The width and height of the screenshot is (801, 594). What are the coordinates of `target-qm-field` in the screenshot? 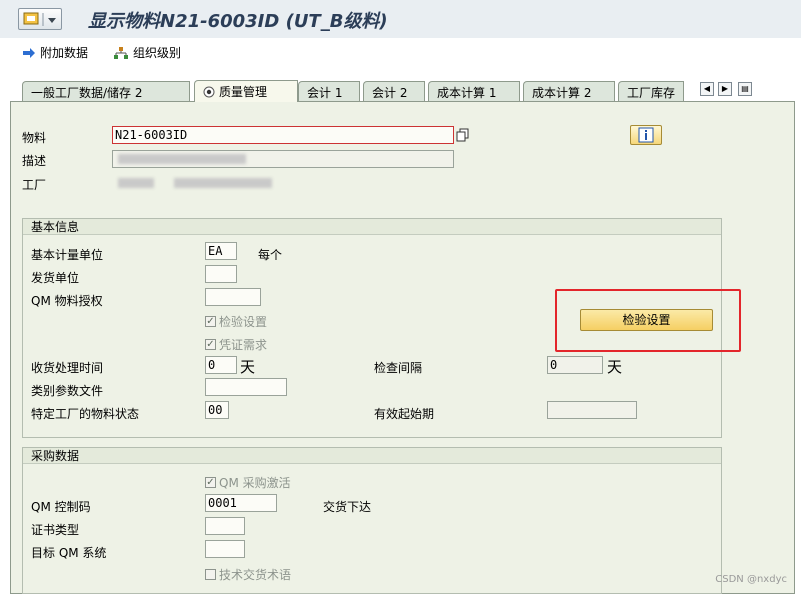 It's located at (225, 549).